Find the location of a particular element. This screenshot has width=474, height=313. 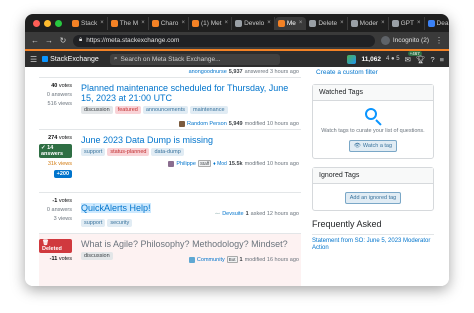

tag-security: security is located at coordinates (120, 223).